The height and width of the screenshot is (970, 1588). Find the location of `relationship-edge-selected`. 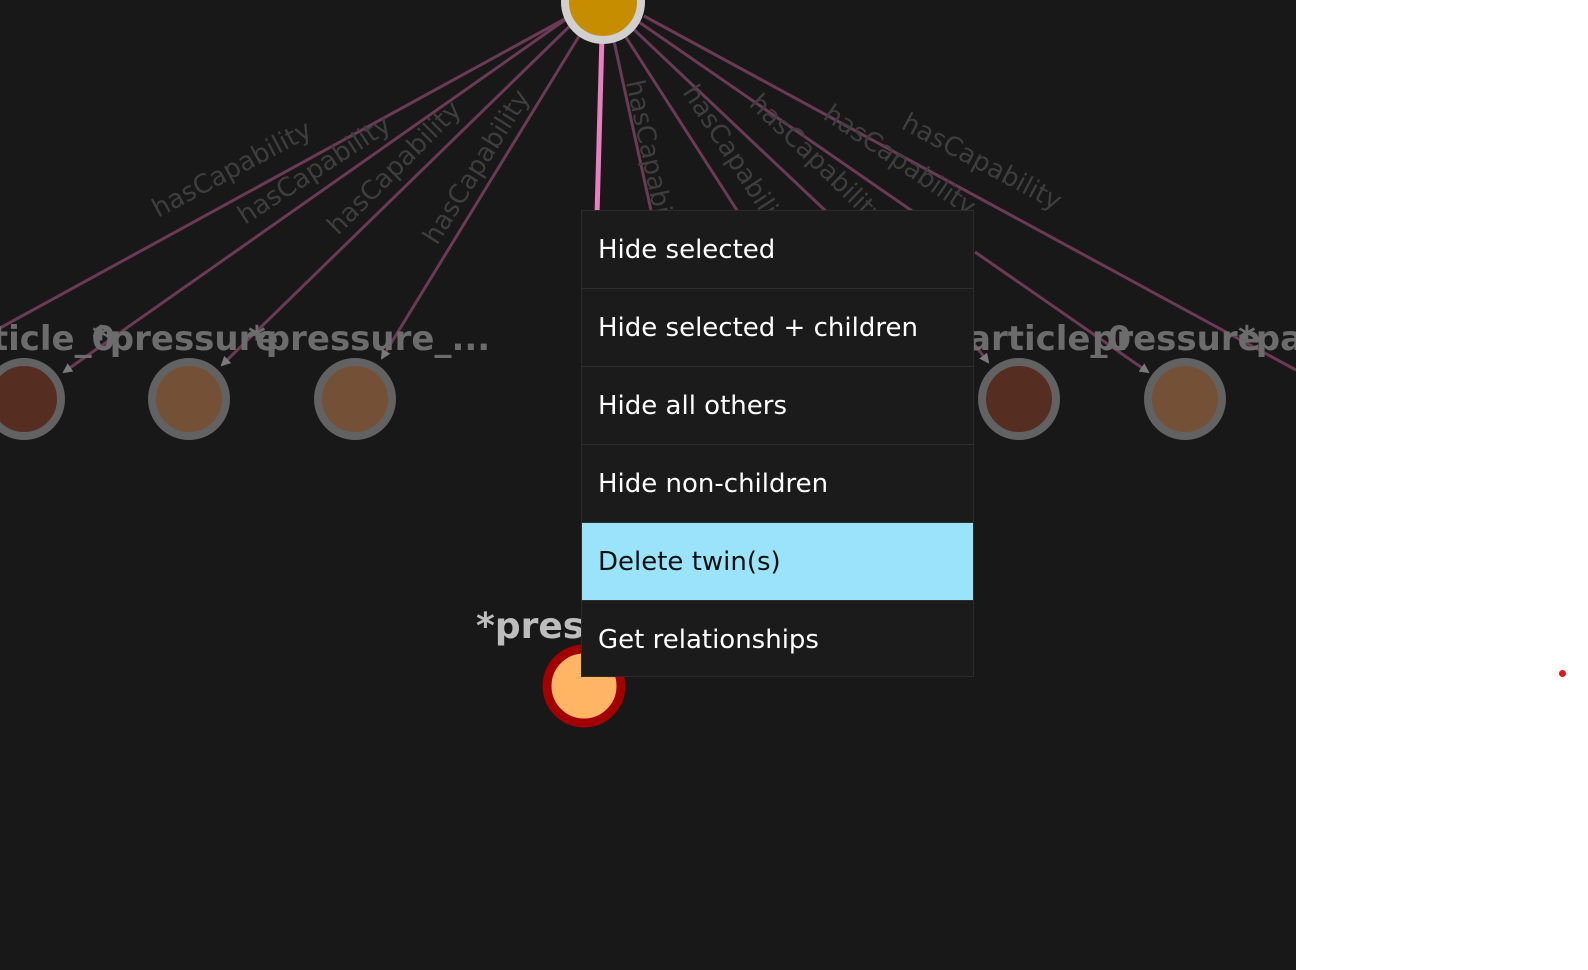

relationship-edge-selected is located at coordinates (599, 125).